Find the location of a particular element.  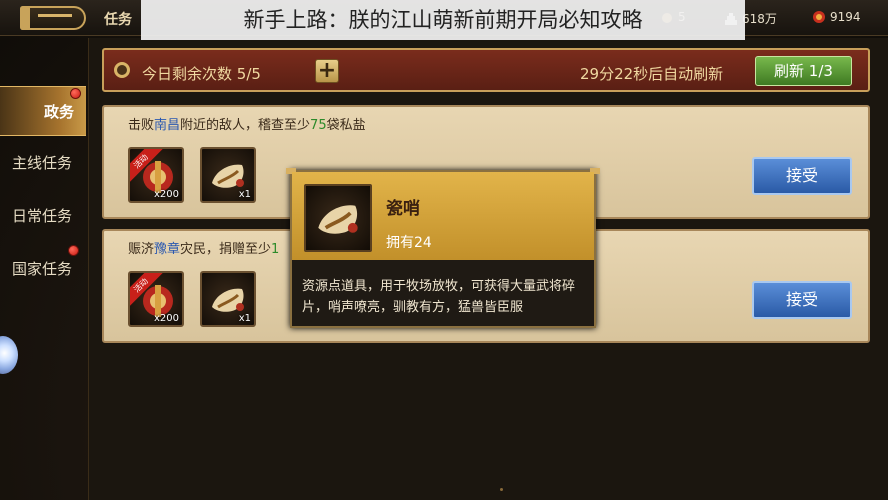

sidebar-item-label: 主线任务 is located at coordinates (42, 163).